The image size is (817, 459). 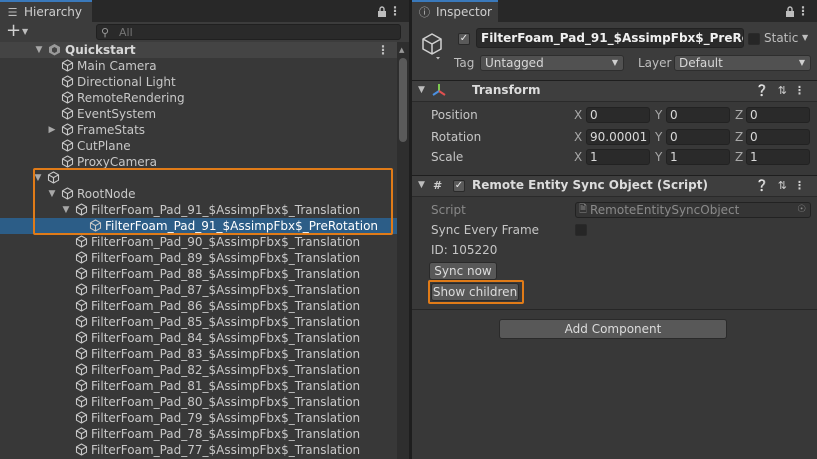 I want to click on hierarchy-row: ▼ RootNode, so click(x=198, y=194).